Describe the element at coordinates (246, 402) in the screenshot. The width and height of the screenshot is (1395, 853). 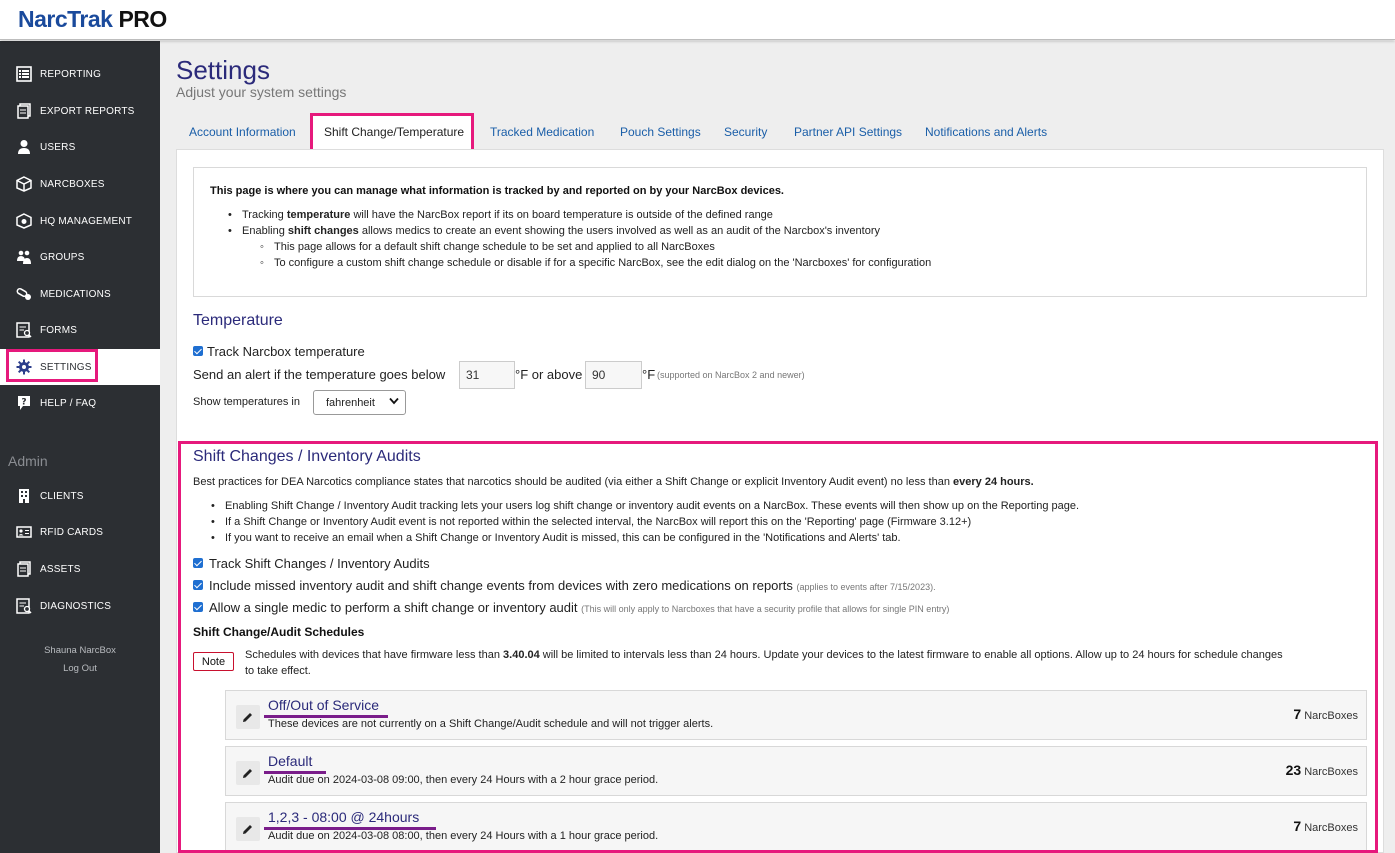
I see `show-temperatures-label: Show temperatures in` at that location.